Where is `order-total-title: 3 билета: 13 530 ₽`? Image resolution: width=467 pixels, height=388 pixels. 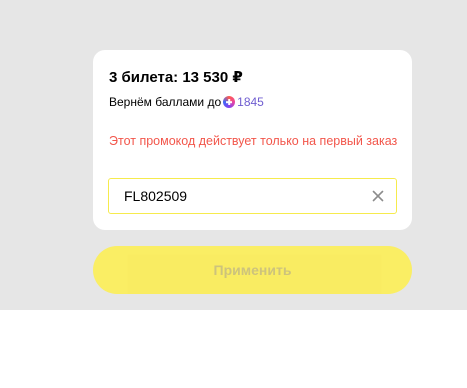 order-total-title: 3 билета: 13 530 ₽ is located at coordinates (176, 77).